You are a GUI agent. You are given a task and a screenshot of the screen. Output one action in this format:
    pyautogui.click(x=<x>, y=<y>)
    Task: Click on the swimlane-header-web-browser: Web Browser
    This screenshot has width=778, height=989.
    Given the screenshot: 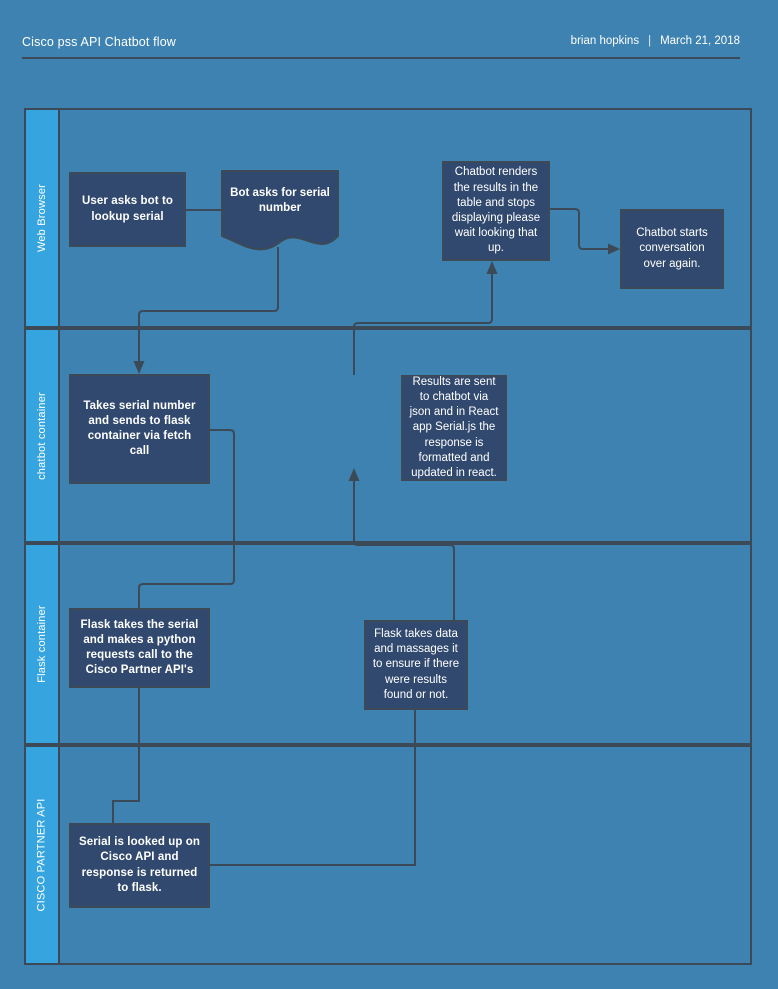 What is the action you would take?
    pyautogui.click(x=43, y=218)
    